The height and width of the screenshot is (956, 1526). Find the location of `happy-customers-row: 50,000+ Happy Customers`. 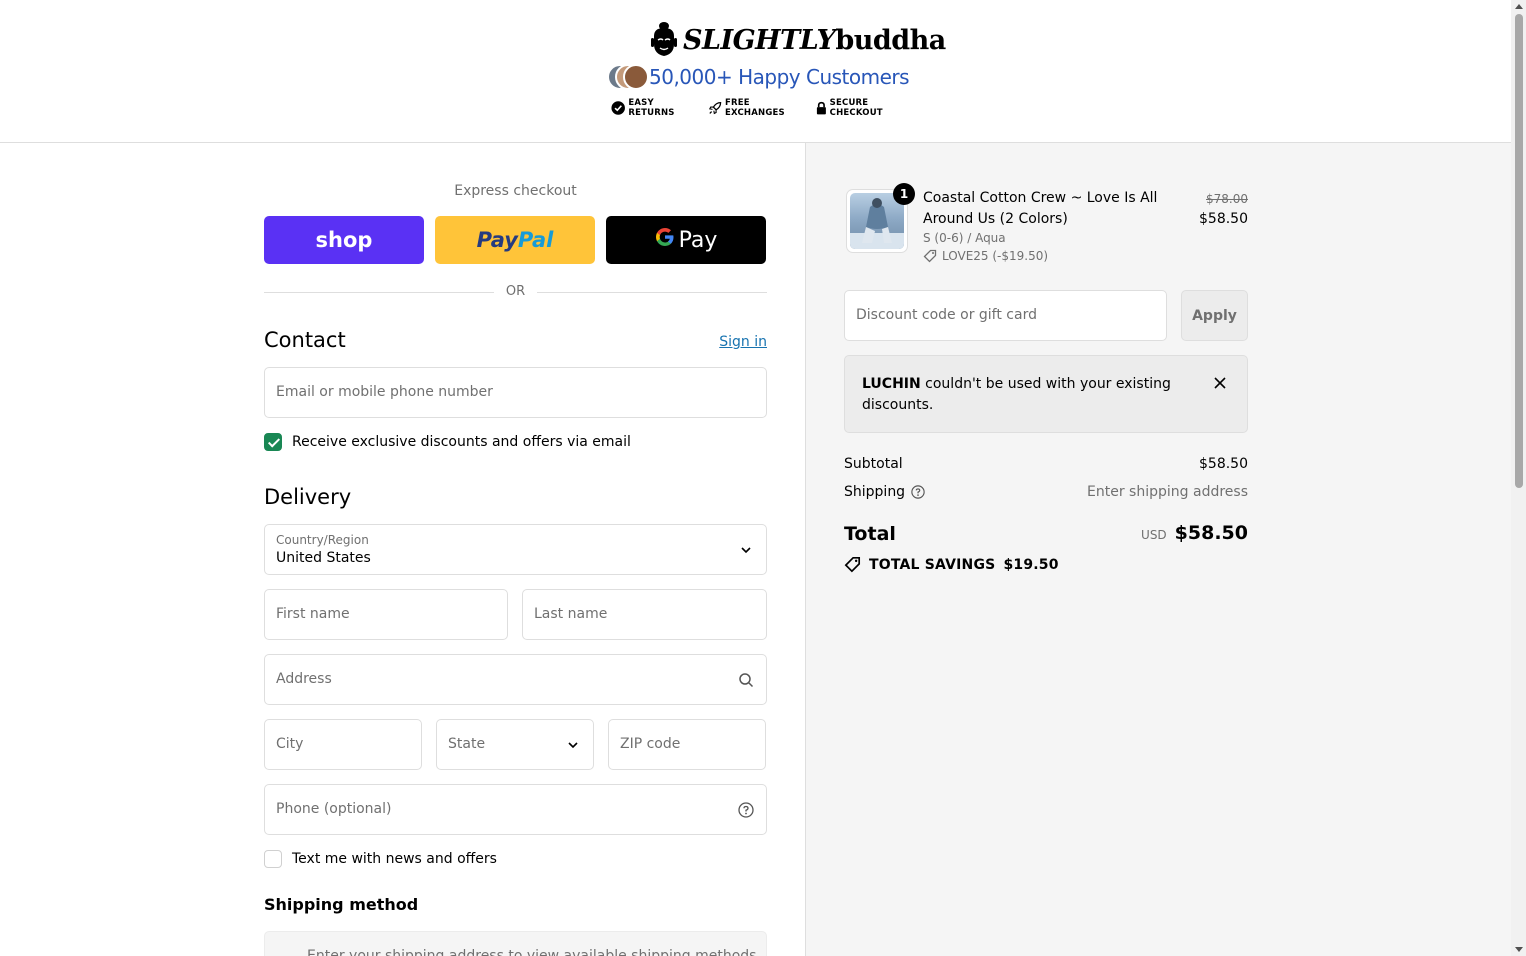

happy-customers-row: 50,000+ Happy Customers is located at coordinates (758, 77).